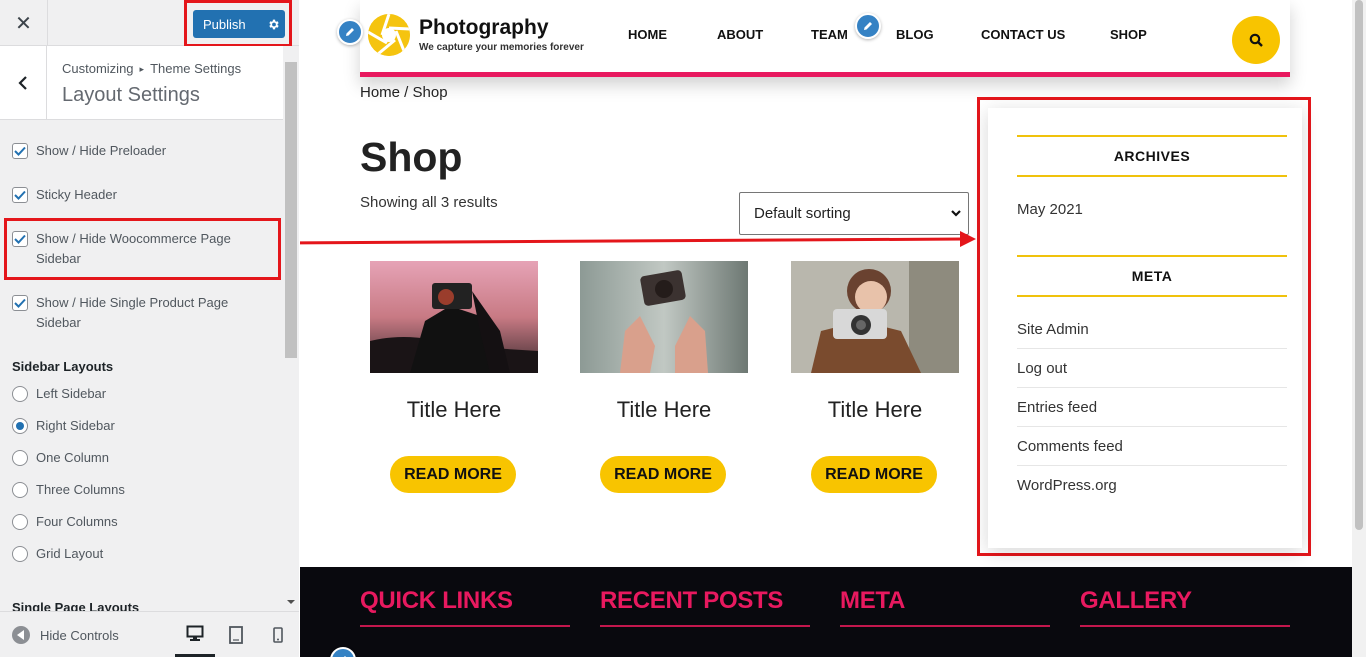 The height and width of the screenshot is (657, 1366). I want to click on meta-link-wordpress-org: WordPress.org, so click(1152, 485).